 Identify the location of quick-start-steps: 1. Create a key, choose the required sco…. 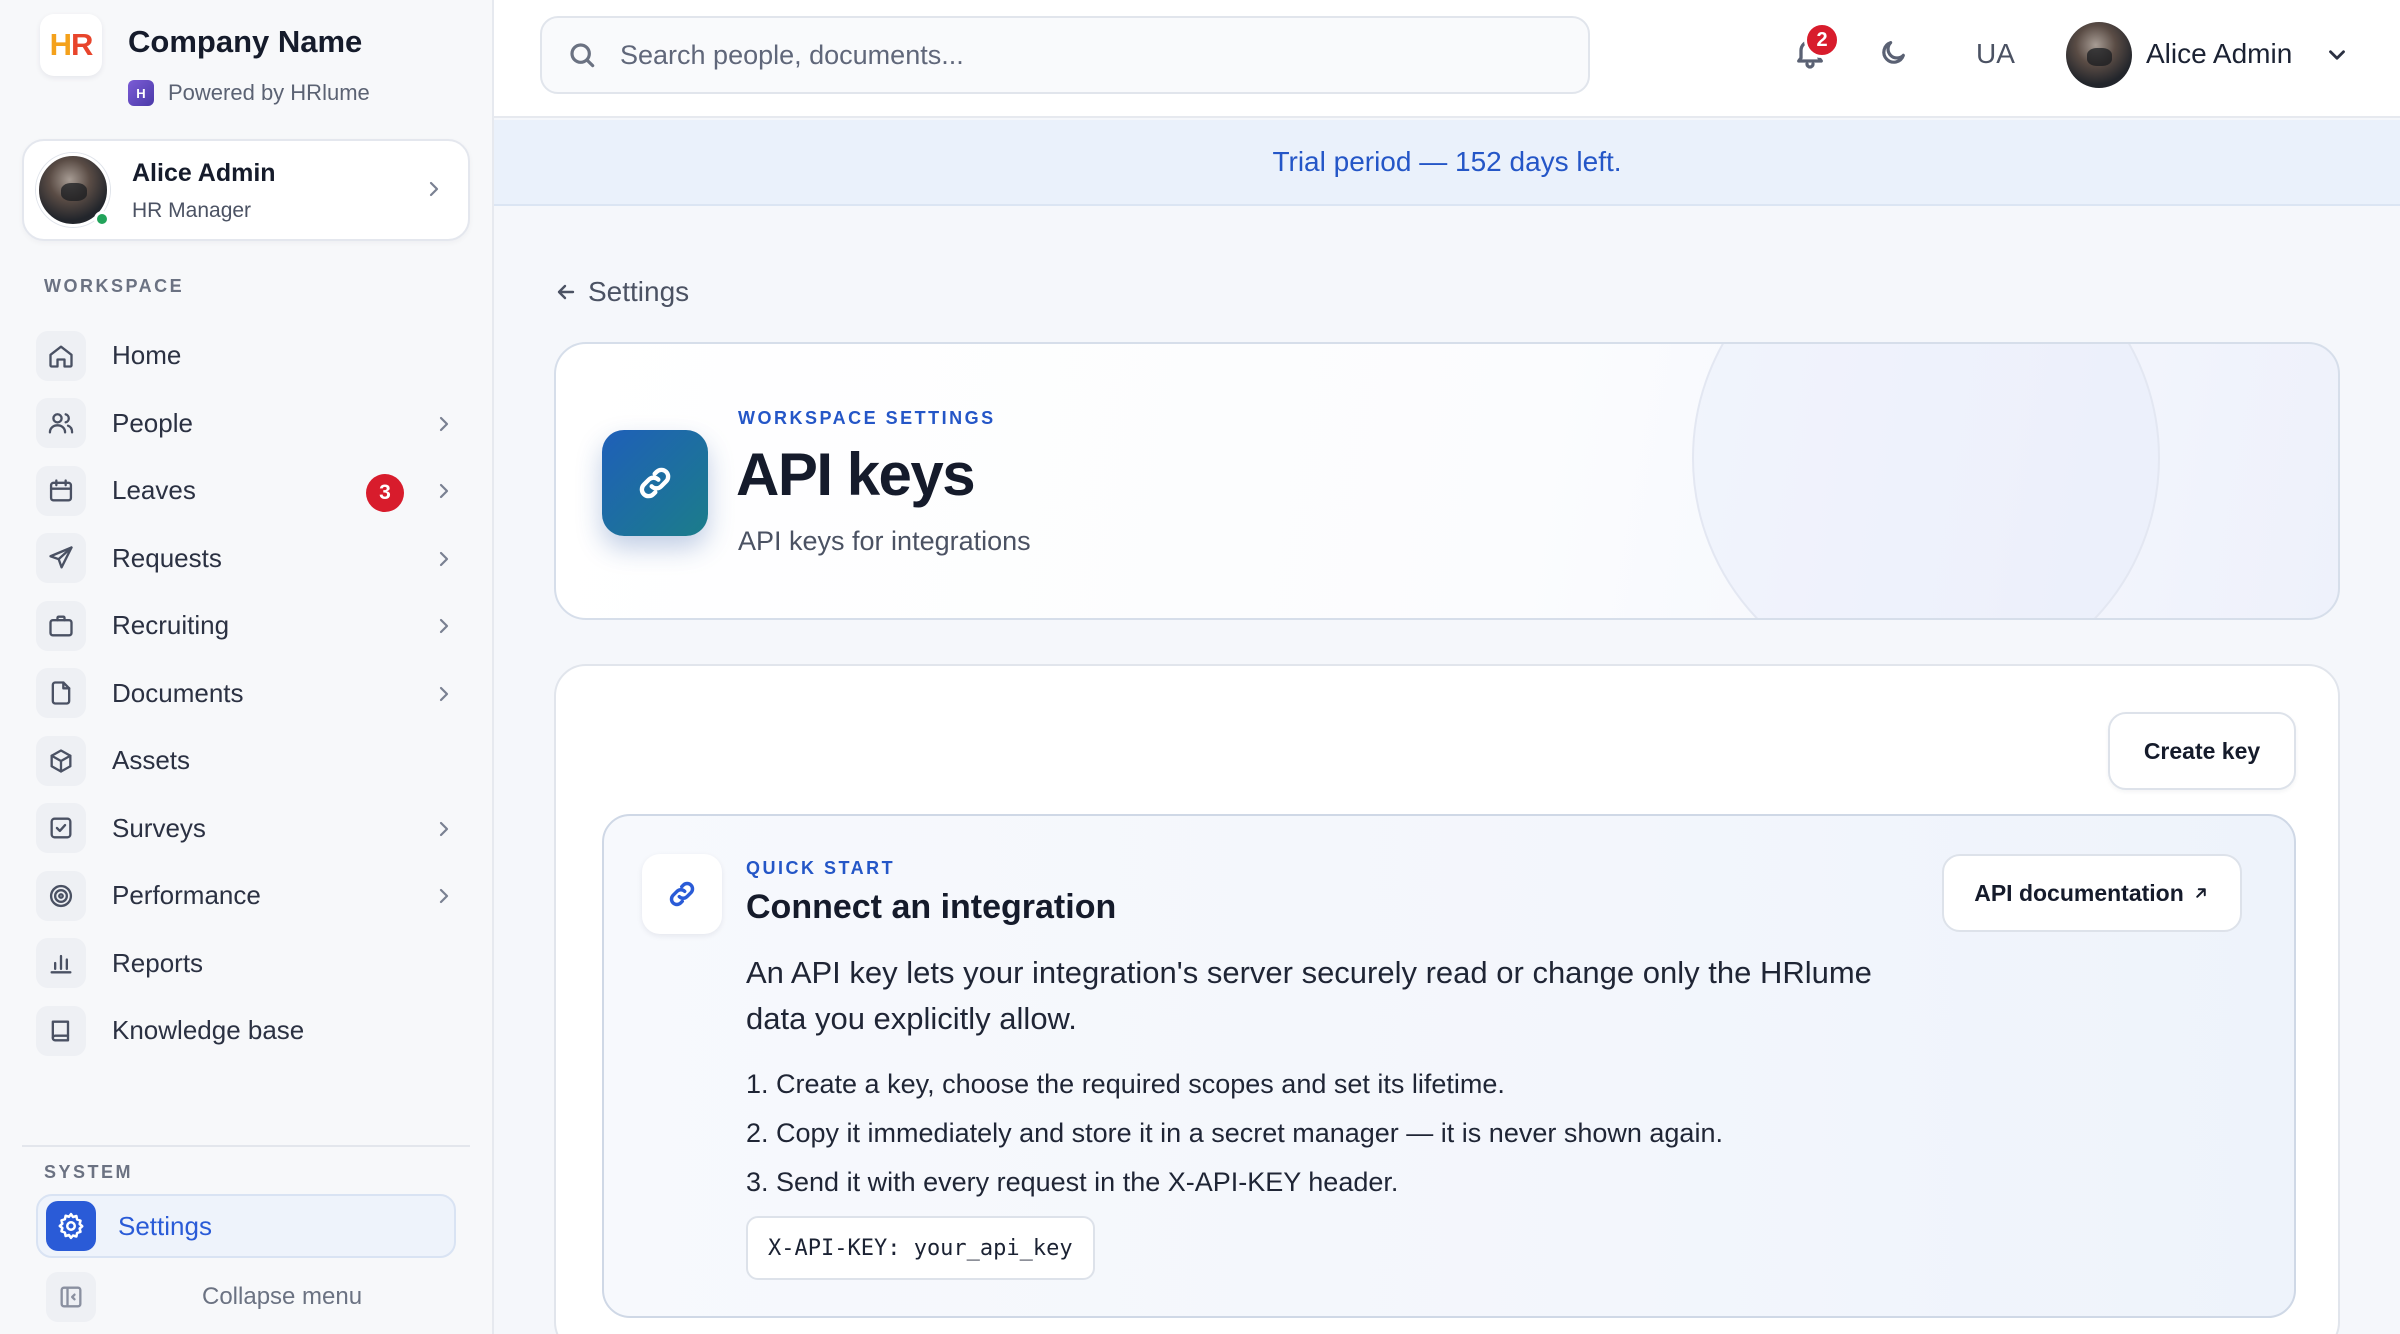
(1234, 1133).